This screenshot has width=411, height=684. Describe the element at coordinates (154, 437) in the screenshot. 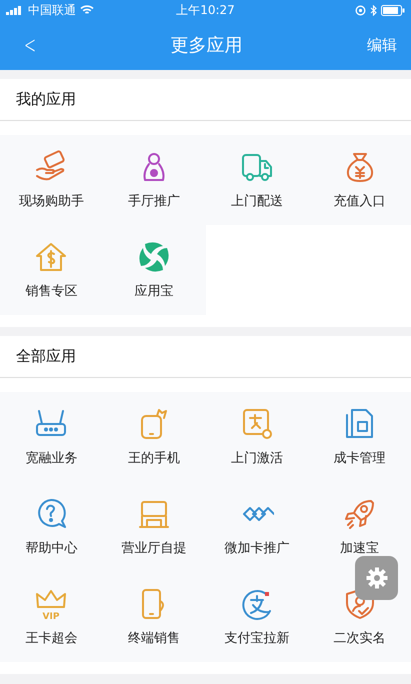

I see `app-tile: 王的手机` at that location.